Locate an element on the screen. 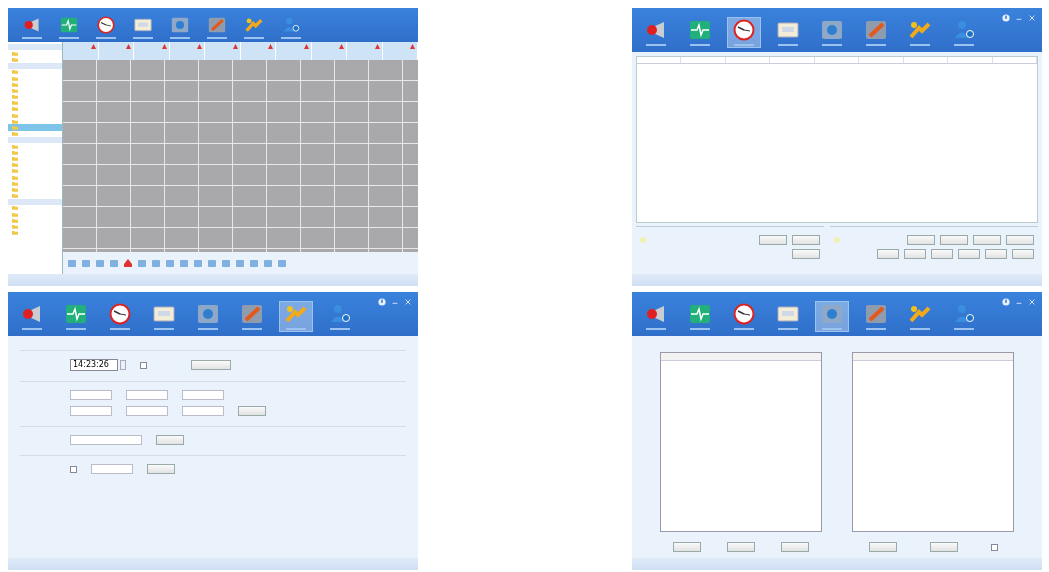 This screenshot has height=572, width=1049. spin-button is located at coordinates (122, 365).